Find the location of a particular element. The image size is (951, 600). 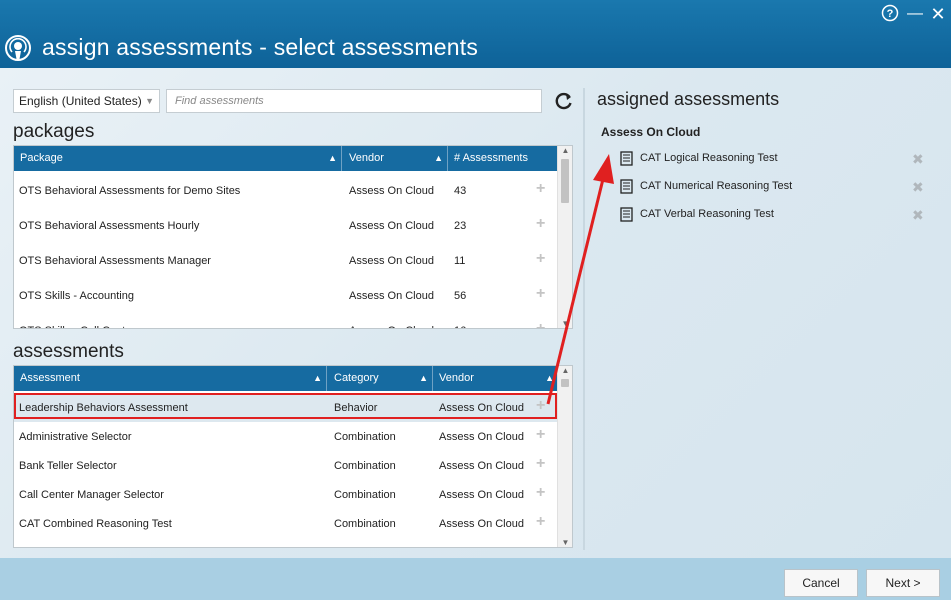

minimize-icon: — is located at coordinates (915, 13).